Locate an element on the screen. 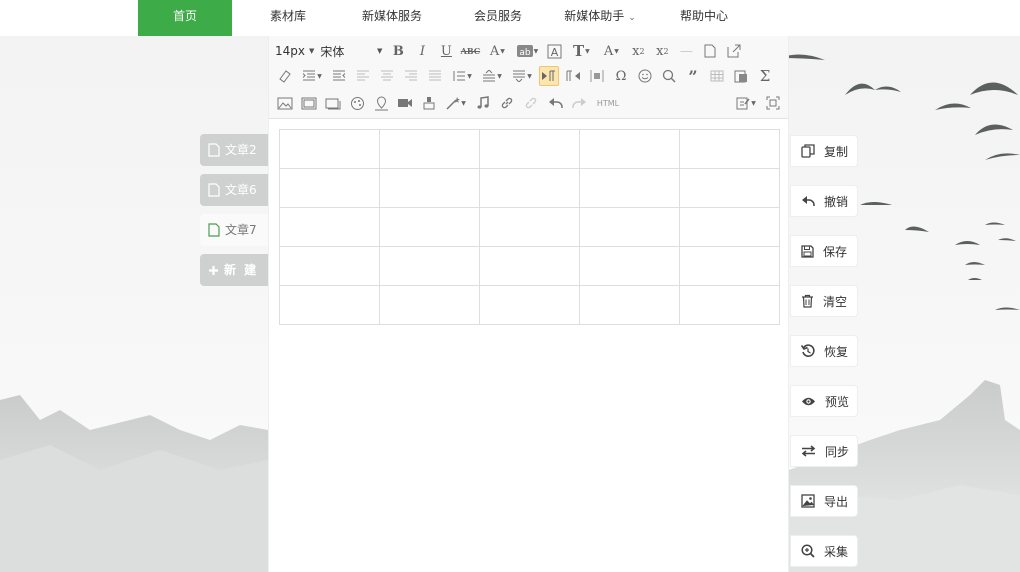 The height and width of the screenshot is (572, 1020). eraser-icon is located at coordinates (285, 76).